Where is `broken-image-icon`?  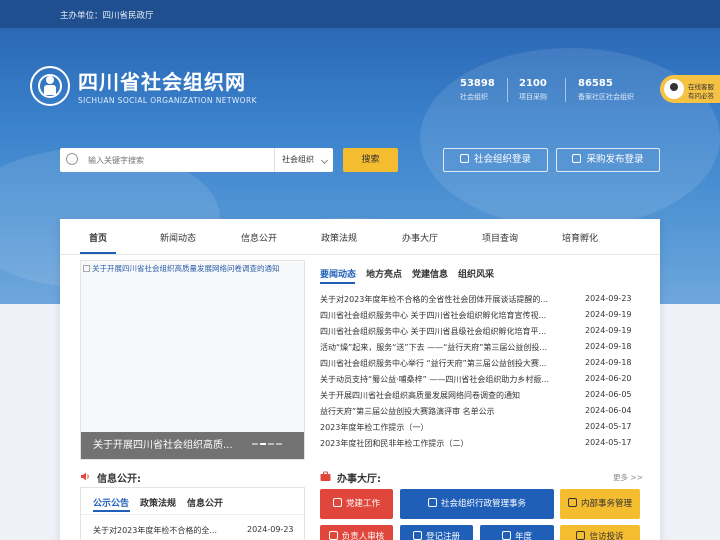 broken-image-icon is located at coordinates (86, 268).